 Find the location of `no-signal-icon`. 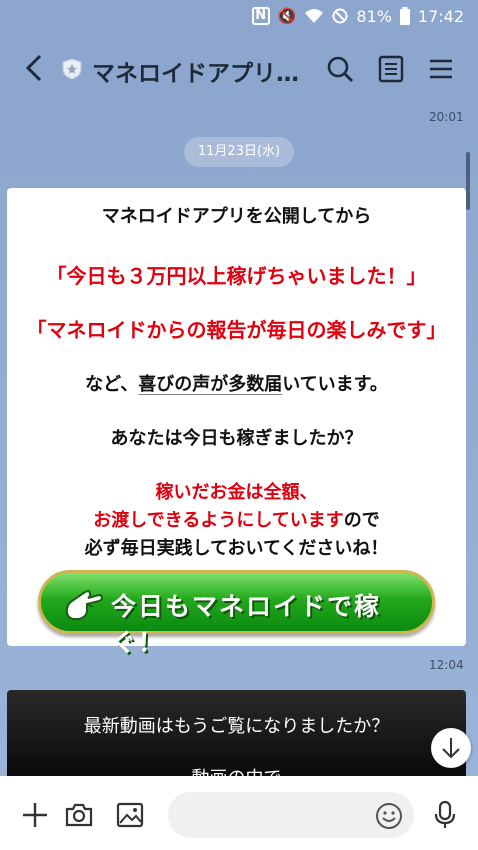

no-signal-icon is located at coordinates (340, 16).